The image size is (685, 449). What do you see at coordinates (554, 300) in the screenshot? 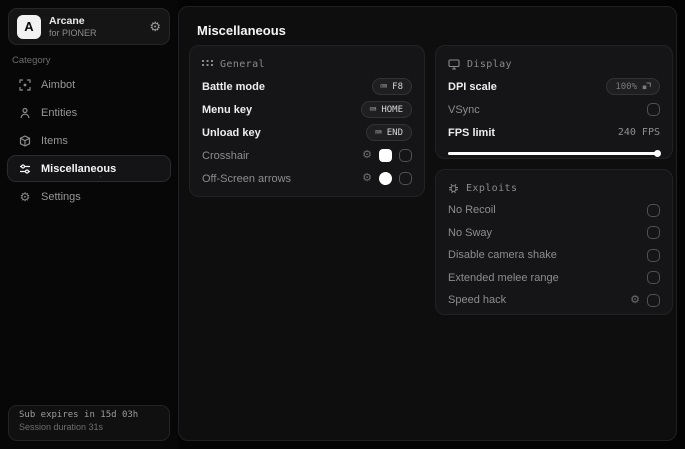
I see `speed-hack-row: Speed hack ⚙` at bounding box center [554, 300].